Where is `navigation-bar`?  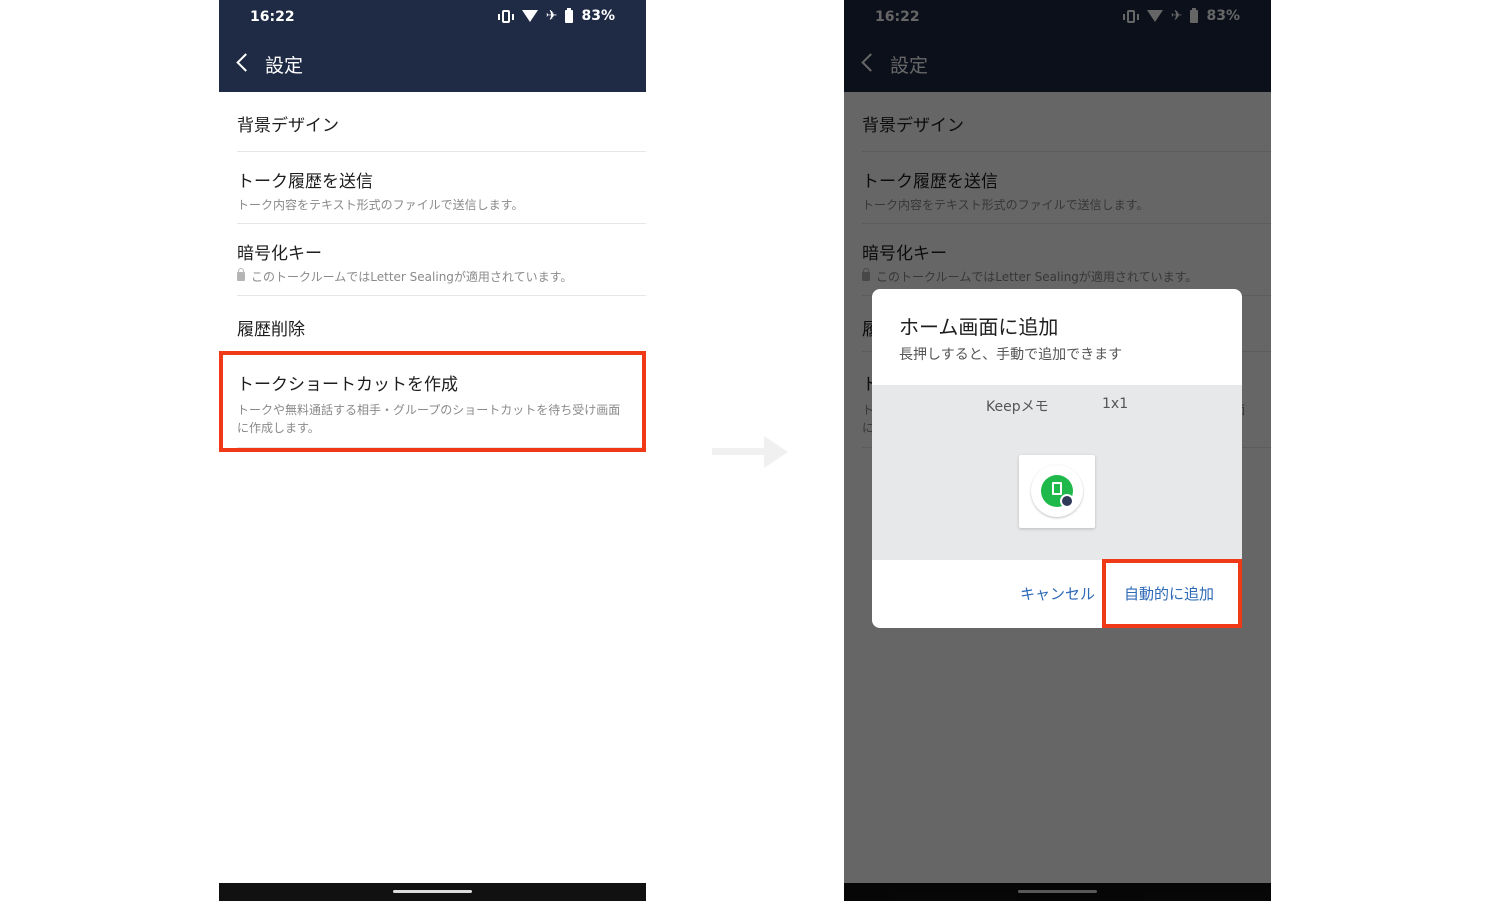
navigation-bar is located at coordinates (432, 892).